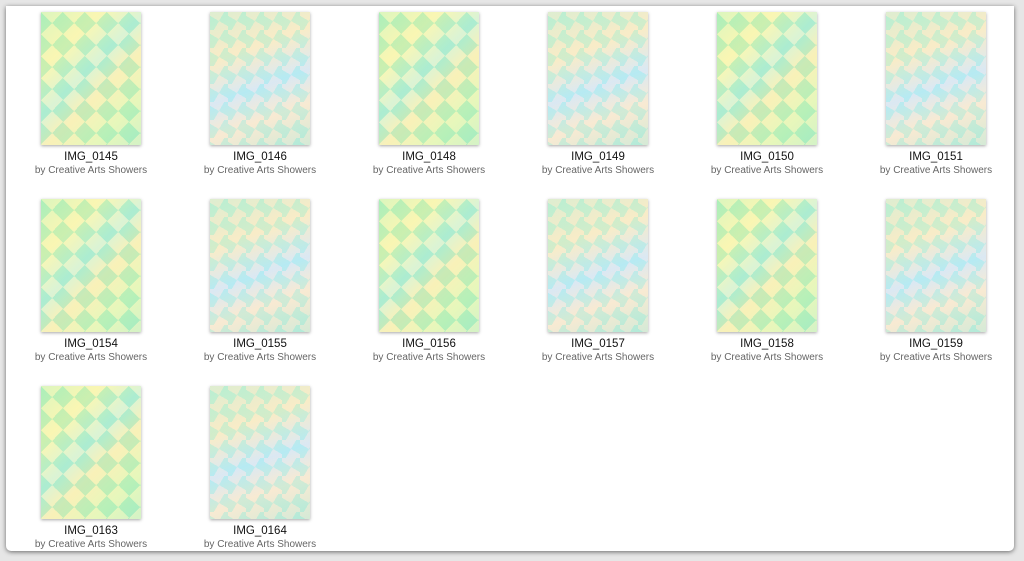 Image resolution: width=1024 pixels, height=561 pixels. I want to click on photo-name: IMG_0156, so click(429, 344).